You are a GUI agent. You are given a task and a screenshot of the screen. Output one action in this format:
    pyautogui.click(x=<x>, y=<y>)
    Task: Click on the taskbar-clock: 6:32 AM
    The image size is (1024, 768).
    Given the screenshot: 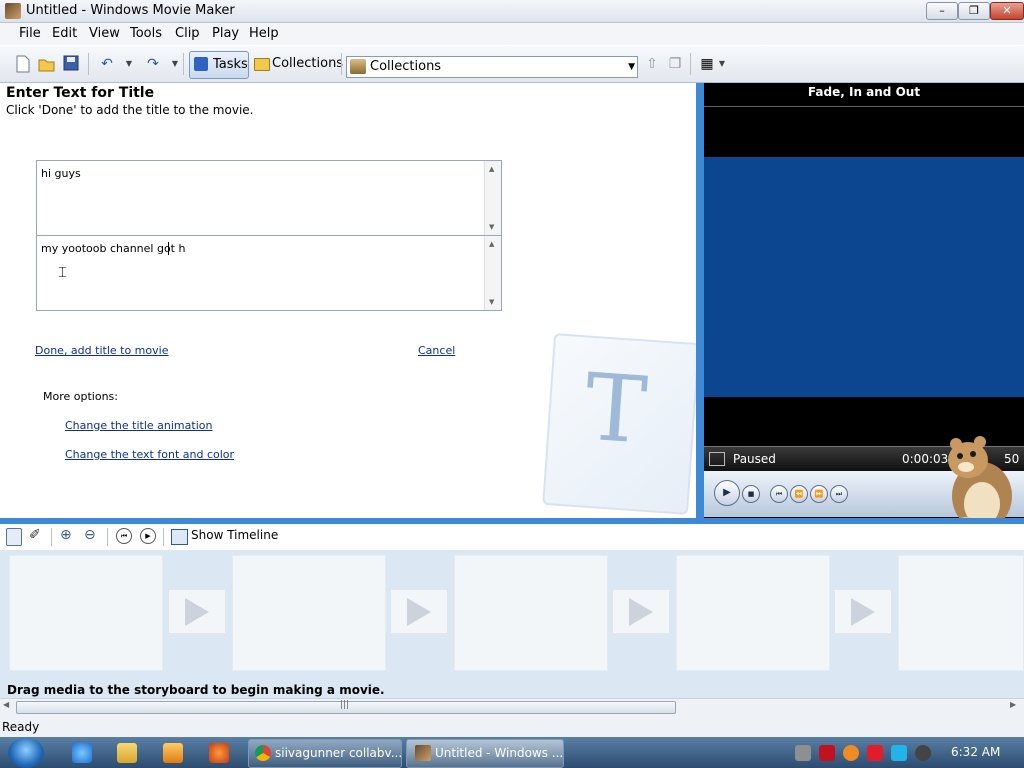 What is the action you would take?
    pyautogui.click(x=975, y=752)
    